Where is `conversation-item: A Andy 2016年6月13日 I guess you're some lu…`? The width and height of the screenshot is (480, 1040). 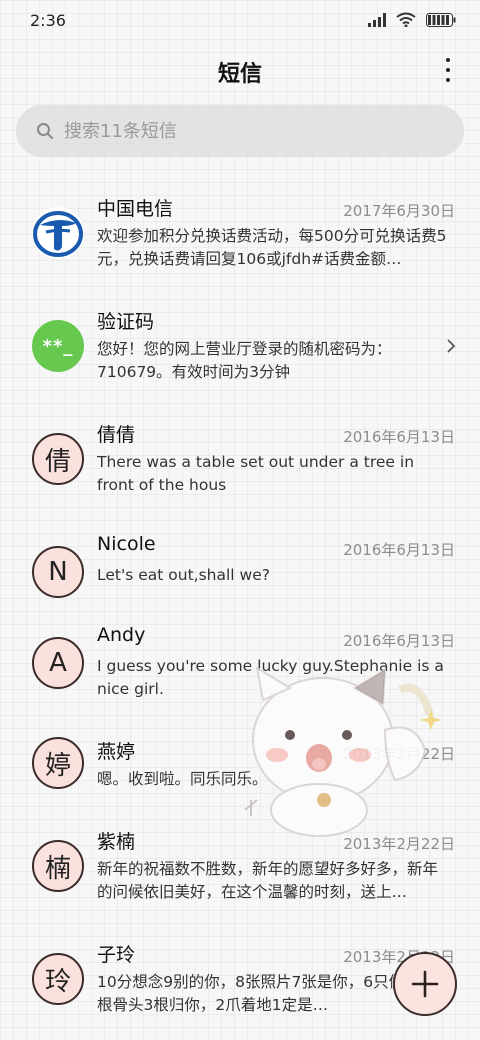 conversation-item: A Andy 2016年6月13日 I guess you're some lu… is located at coordinates (240, 663).